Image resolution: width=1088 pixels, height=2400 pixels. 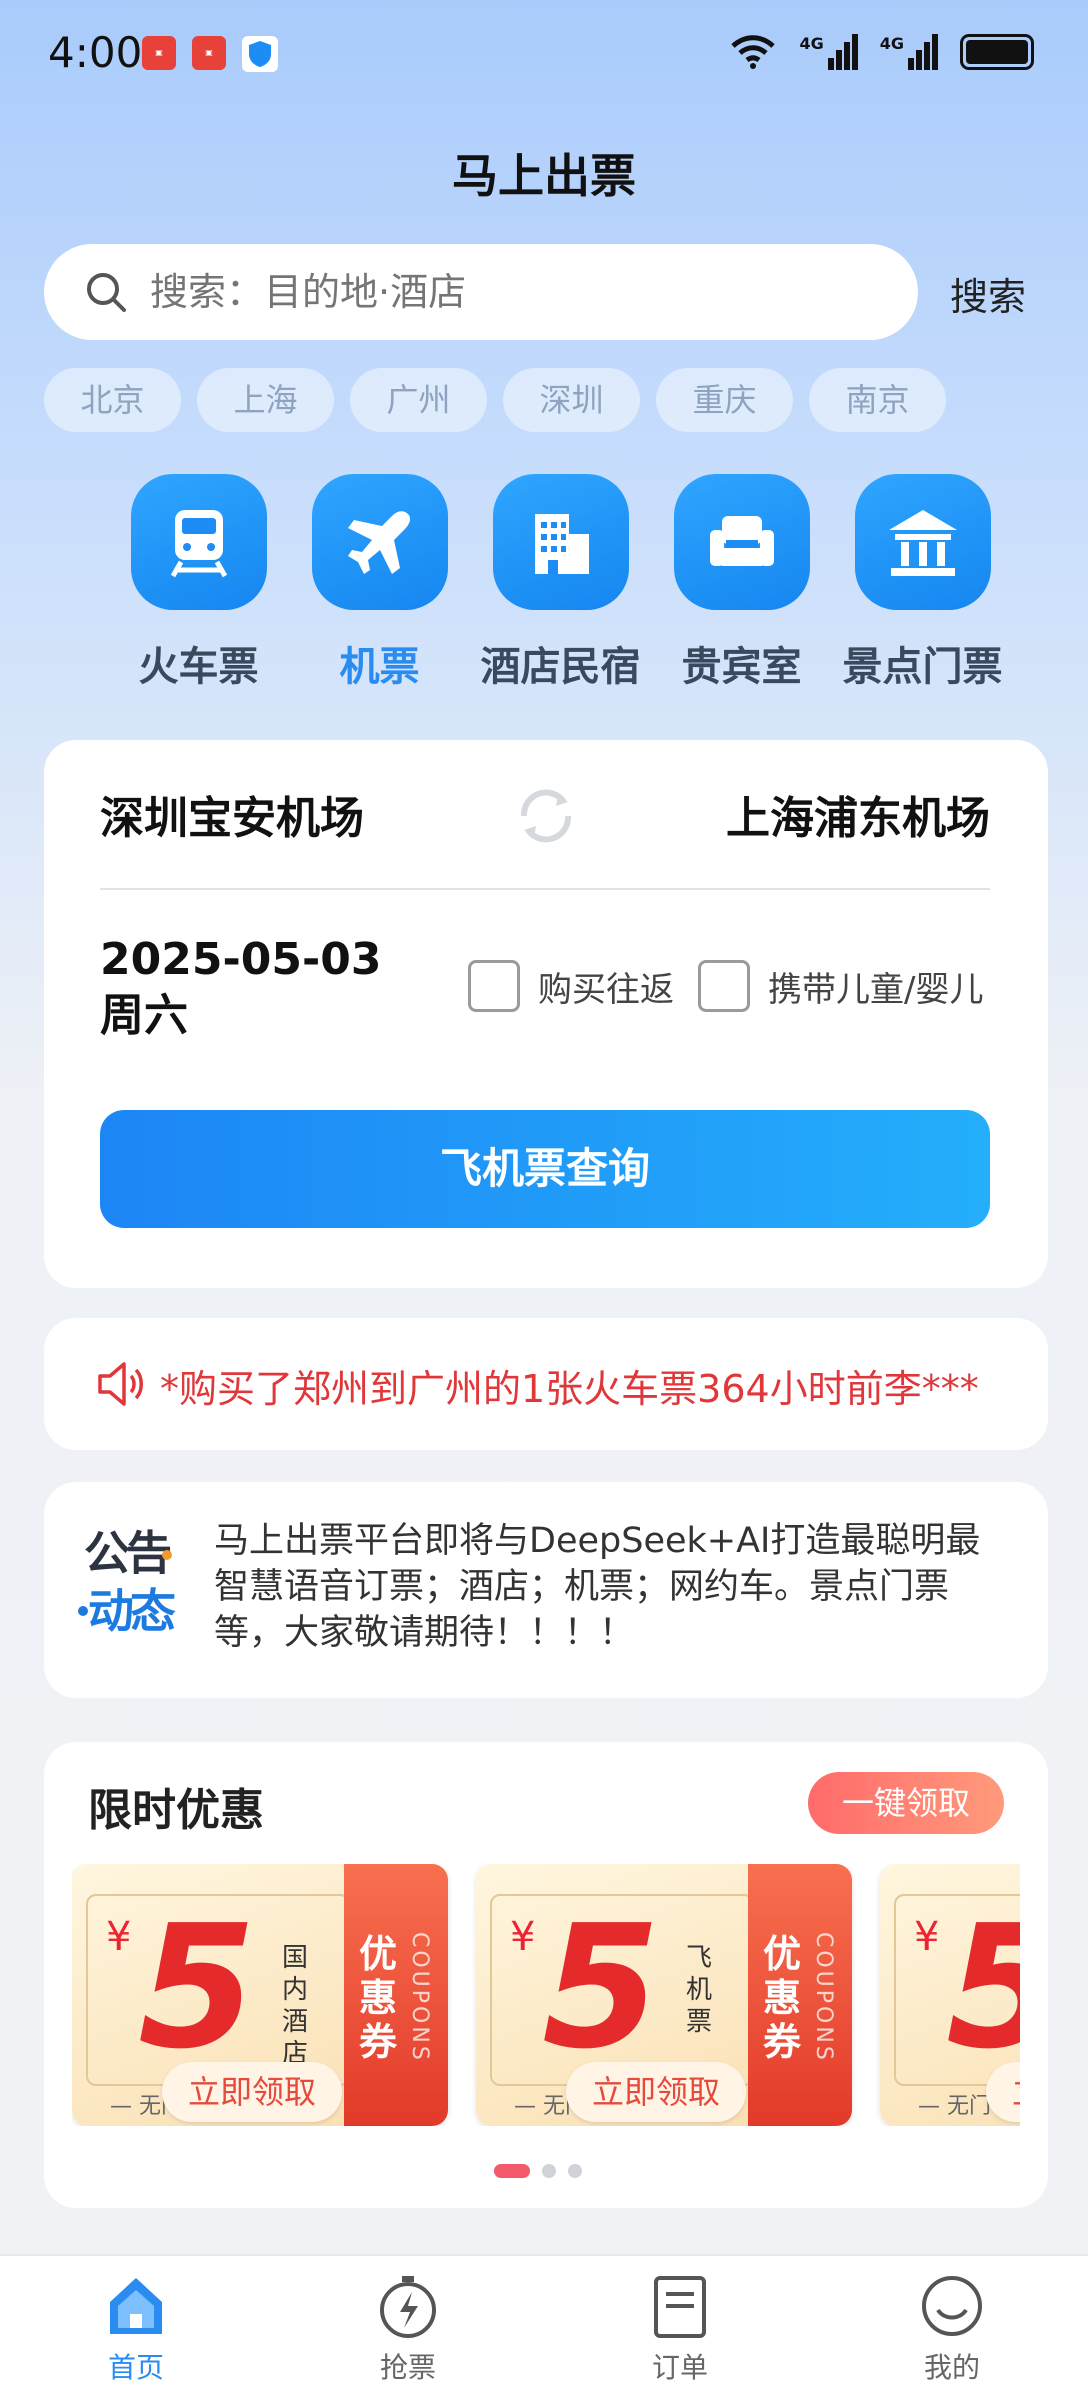 I want to click on plane-icon, so click(x=379, y=542).